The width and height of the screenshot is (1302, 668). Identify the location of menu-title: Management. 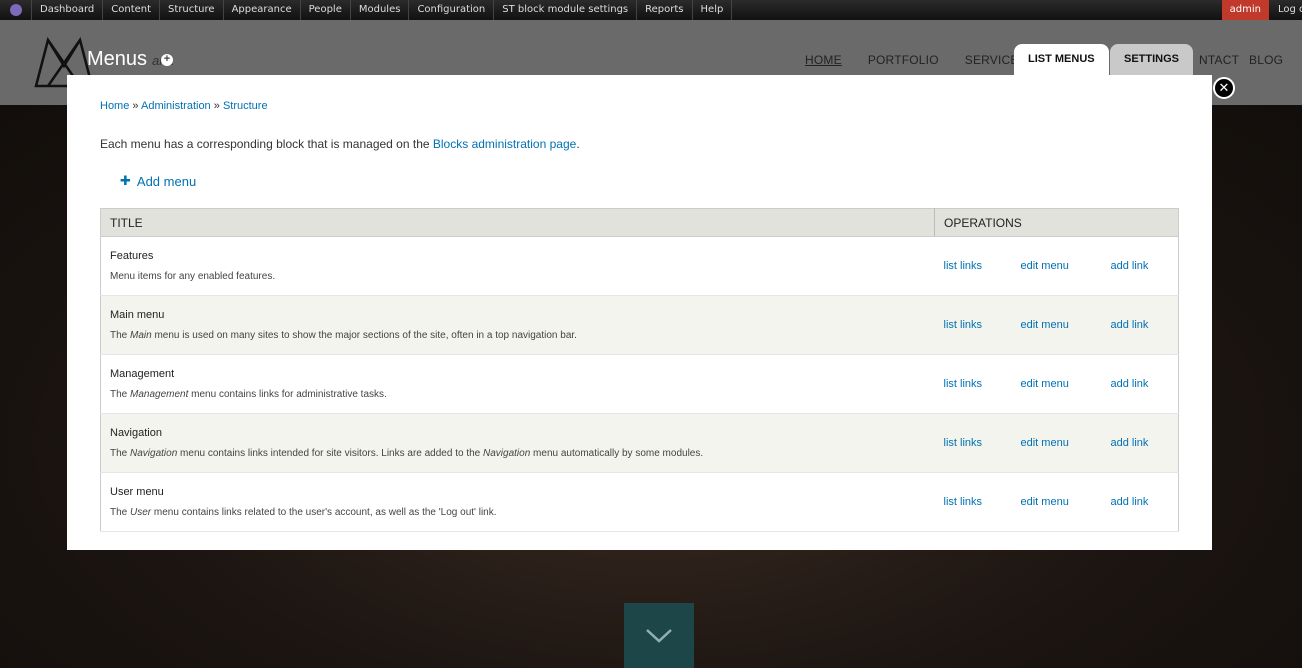
(142, 374).